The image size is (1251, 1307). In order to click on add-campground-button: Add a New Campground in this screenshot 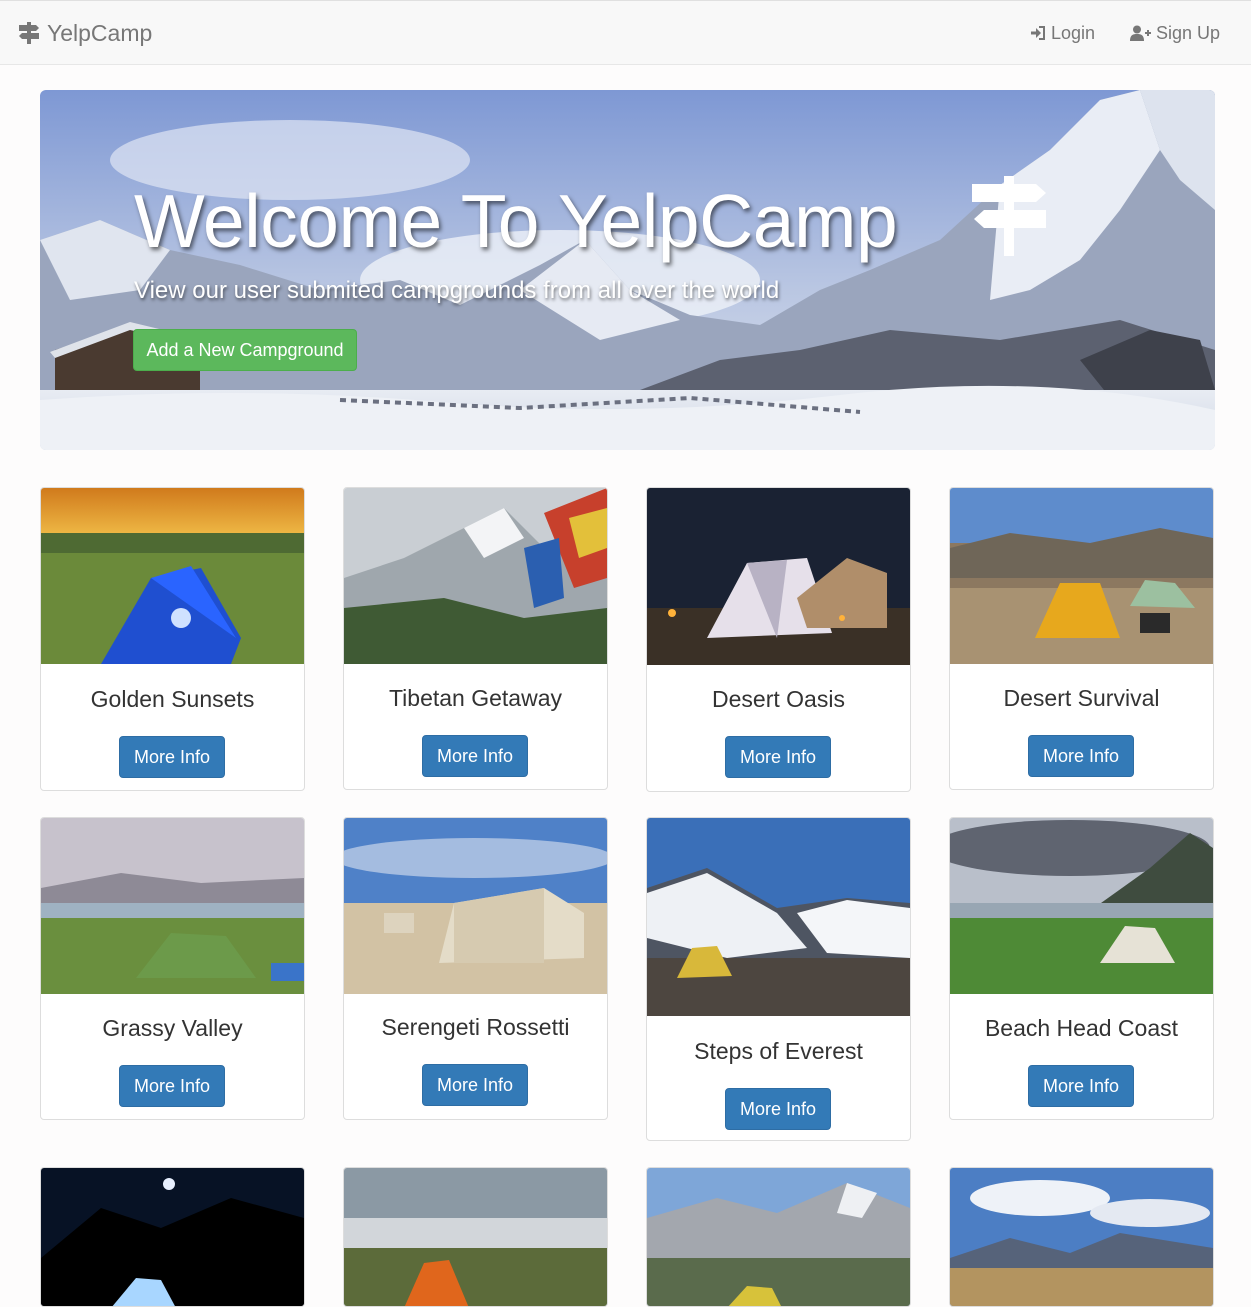, I will do `click(245, 350)`.